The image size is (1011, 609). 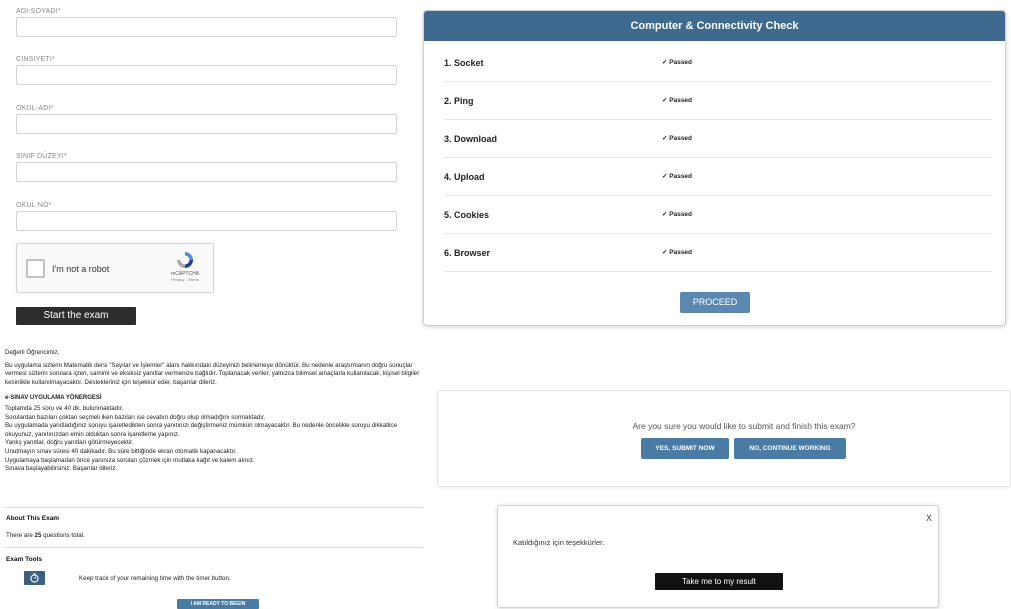 What do you see at coordinates (464, 63) in the screenshot?
I see `check-name: 1. Socket` at bounding box center [464, 63].